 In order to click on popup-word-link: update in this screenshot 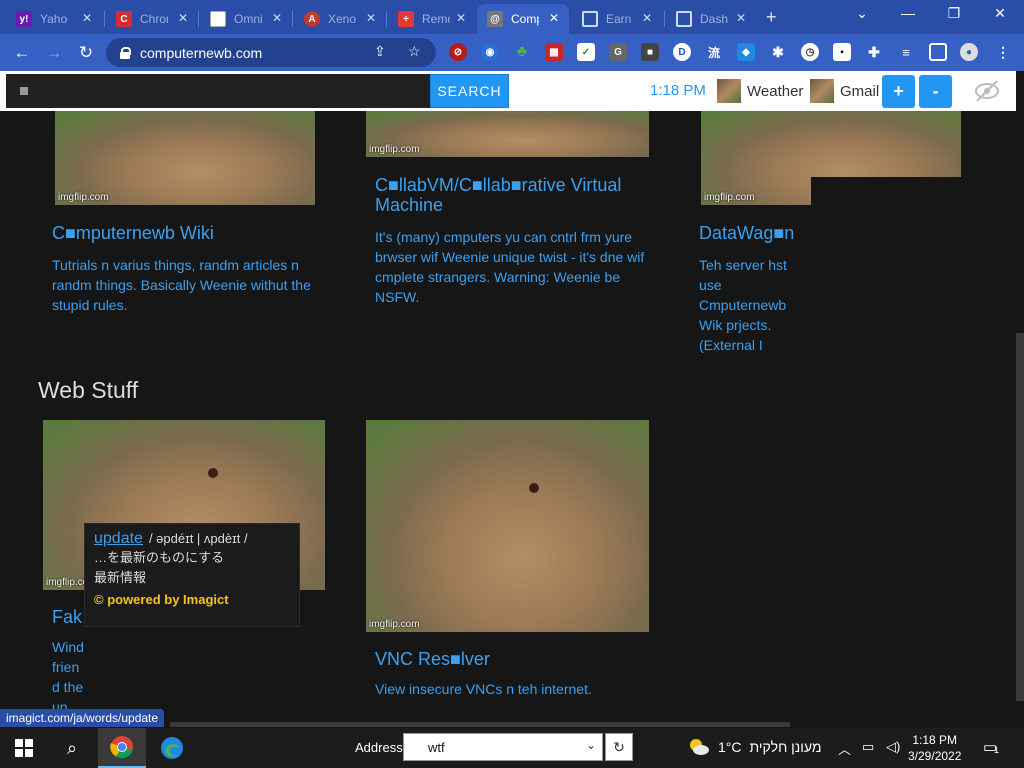, I will do `click(118, 538)`.